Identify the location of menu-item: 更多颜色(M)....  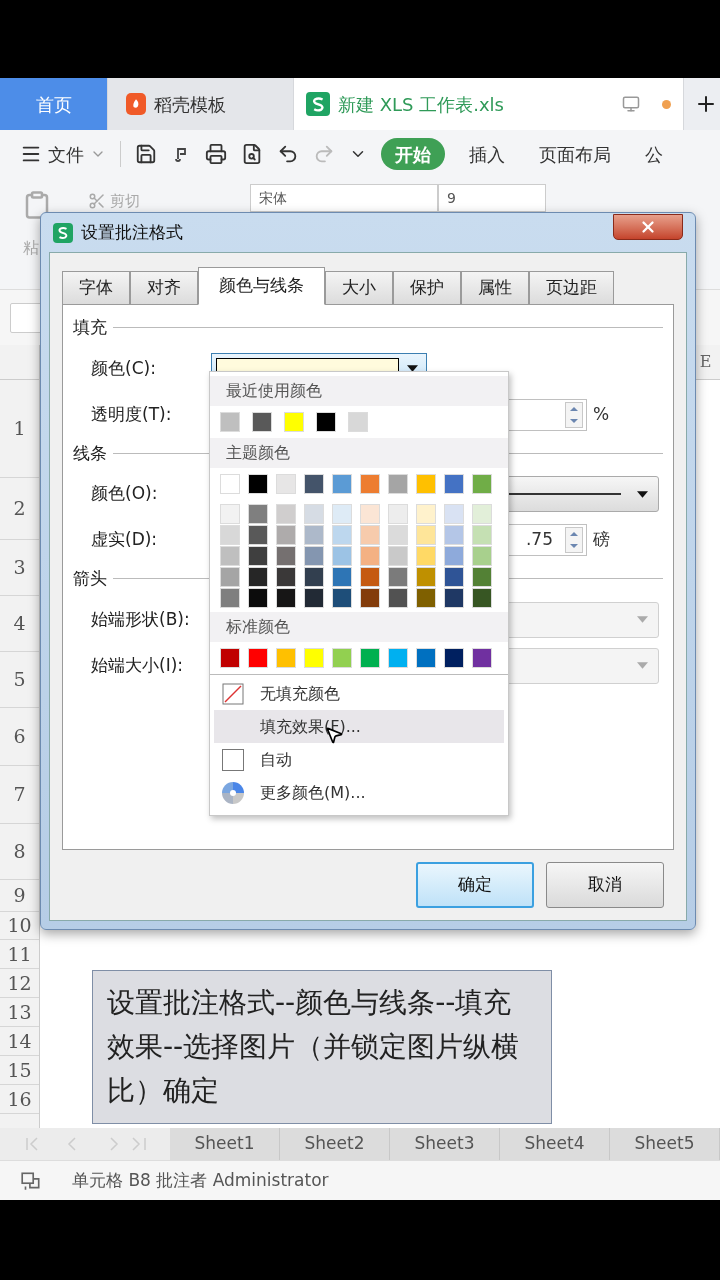
(359, 792).